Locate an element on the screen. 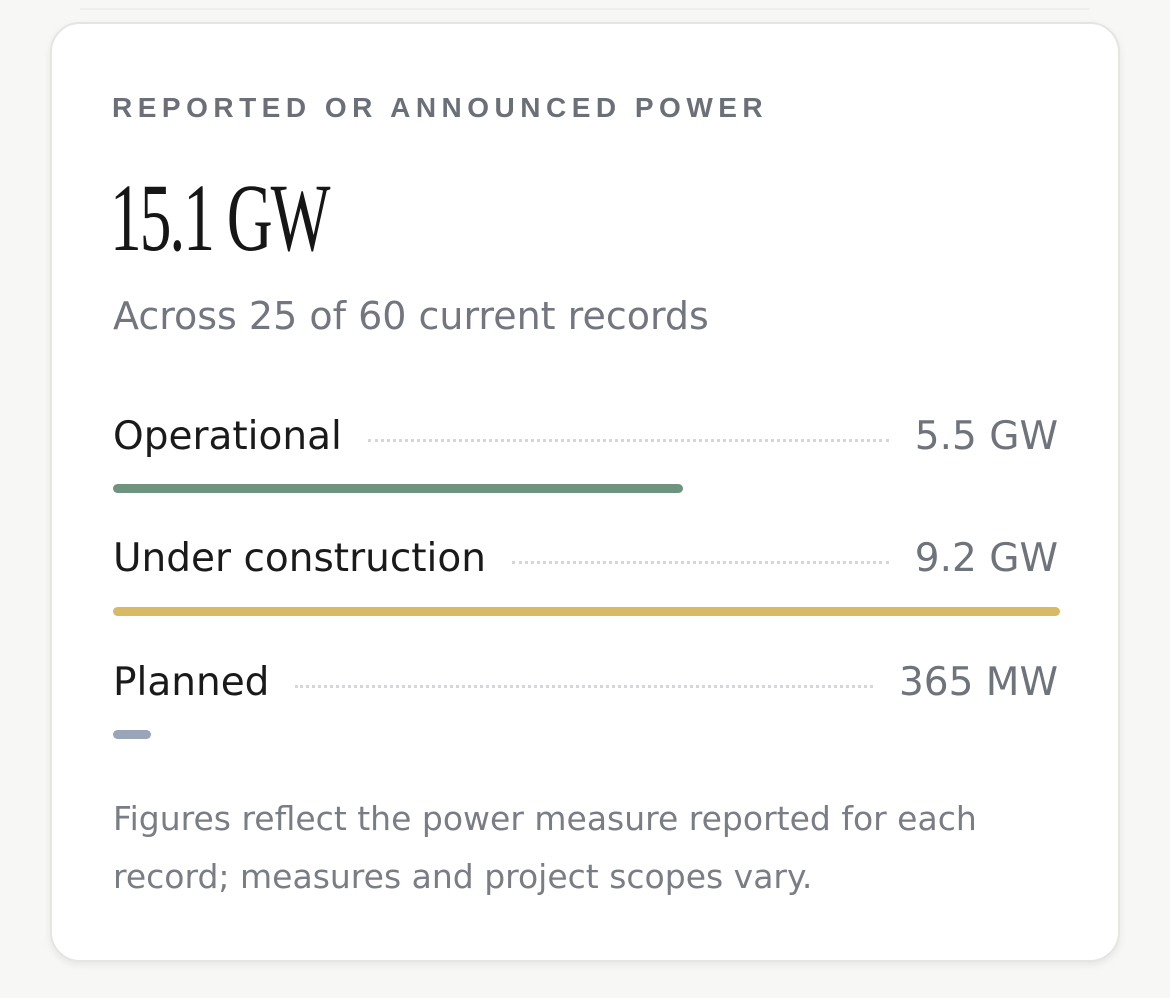  breakdown-label: Planned is located at coordinates (191, 682).